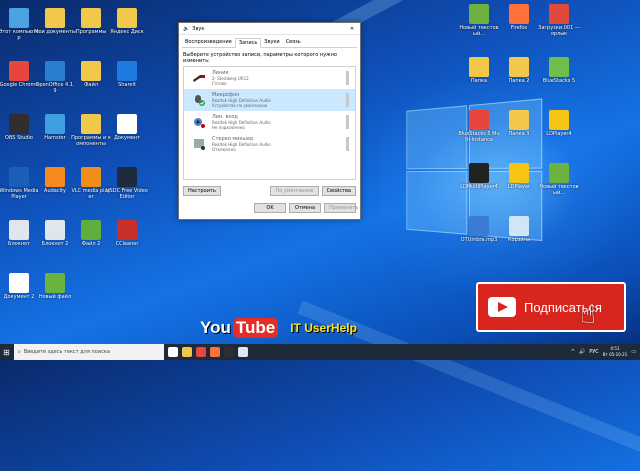 The image size is (640, 471). What do you see at coordinates (6, 352) in the screenshot?
I see `start-icon: ⊞` at bounding box center [6, 352].